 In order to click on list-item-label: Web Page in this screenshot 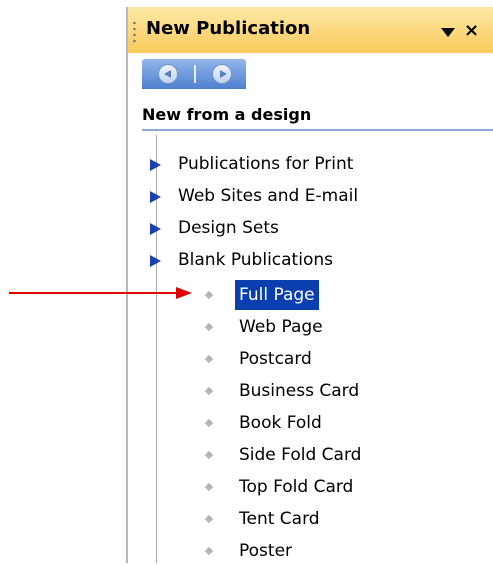, I will do `click(281, 327)`.